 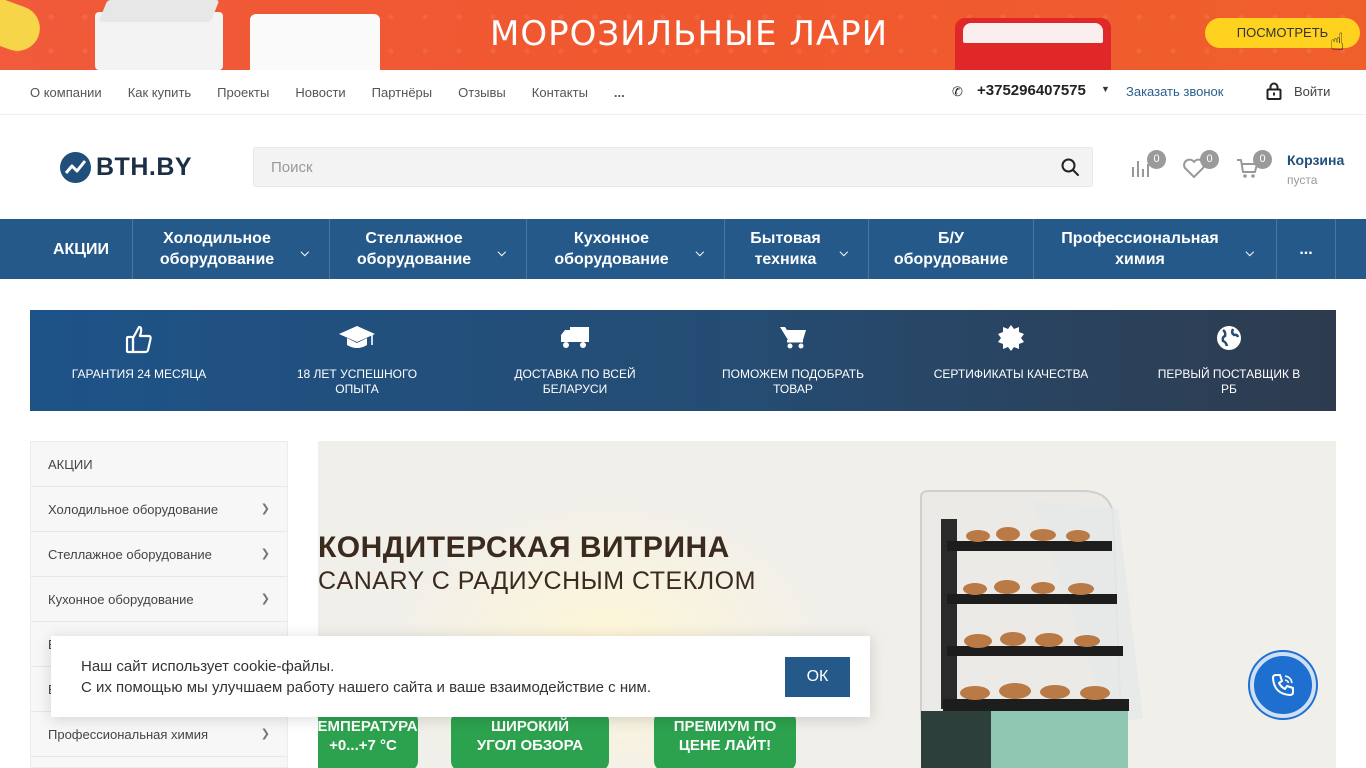 I want to click on menu-item-kitchen: Кухонное оборудование ⌵, so click(x=626, y=249).